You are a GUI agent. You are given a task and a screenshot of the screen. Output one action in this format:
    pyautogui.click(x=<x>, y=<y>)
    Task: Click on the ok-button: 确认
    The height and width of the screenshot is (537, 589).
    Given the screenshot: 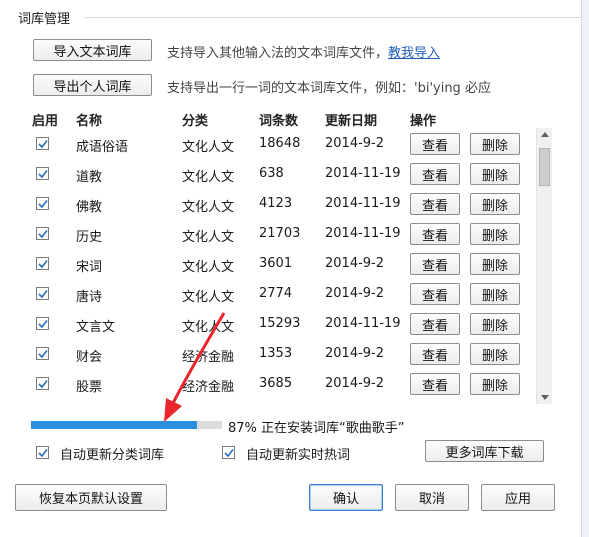 What is the action you would take?
    pyautogui.click(x=346, y=497)
    